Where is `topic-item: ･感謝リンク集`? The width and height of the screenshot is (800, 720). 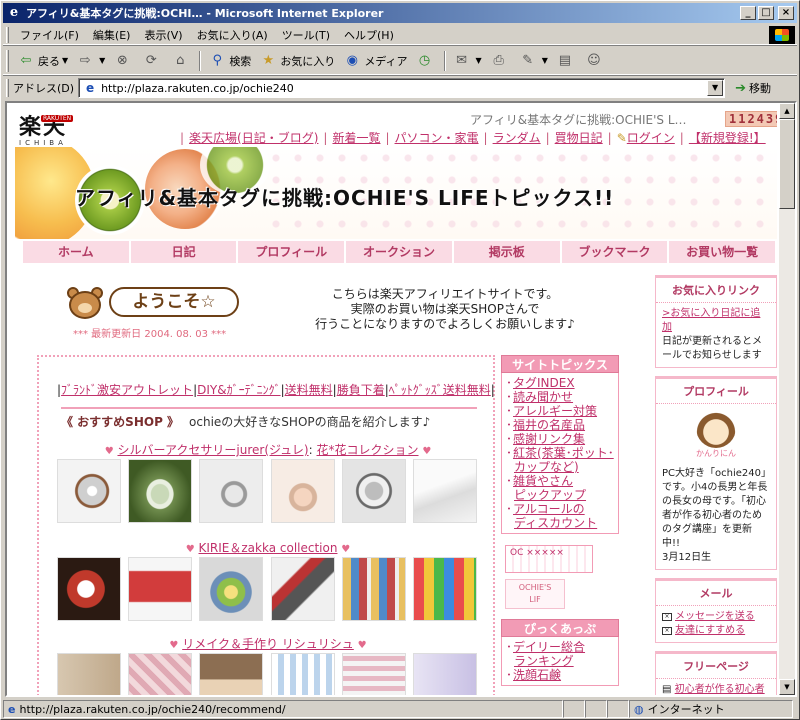 topic-item: ･感謝リンク集 is located at coordinates (560, 439).